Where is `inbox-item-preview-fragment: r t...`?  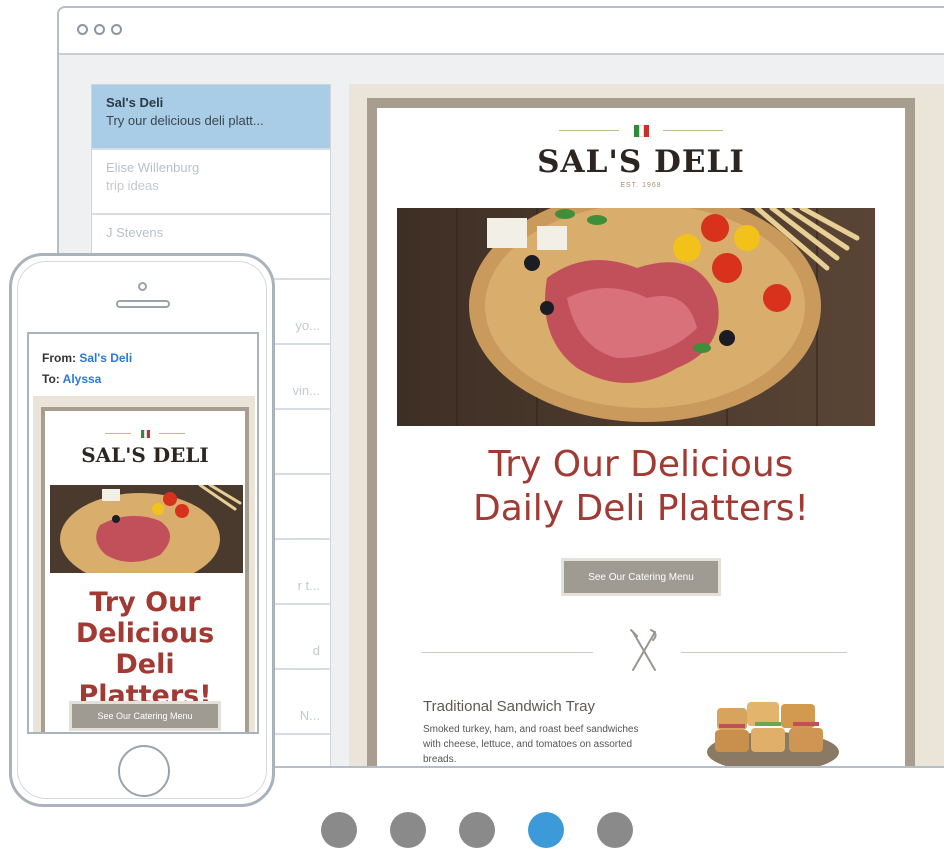 inbox-item-preview-fragment: r t... is located at coordinates (308, 585).